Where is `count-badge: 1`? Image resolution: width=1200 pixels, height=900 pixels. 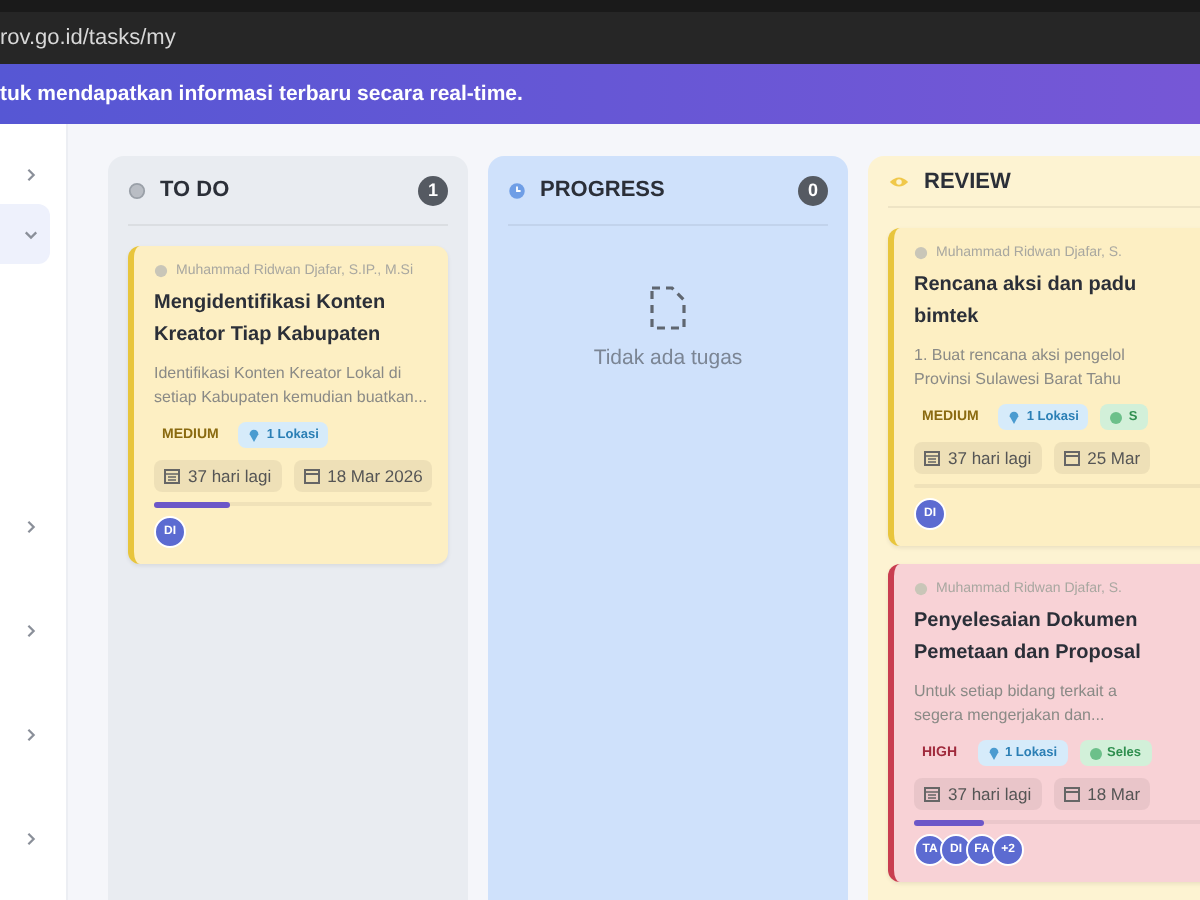
count-badge: 1 is located at coordinates (433, 190).